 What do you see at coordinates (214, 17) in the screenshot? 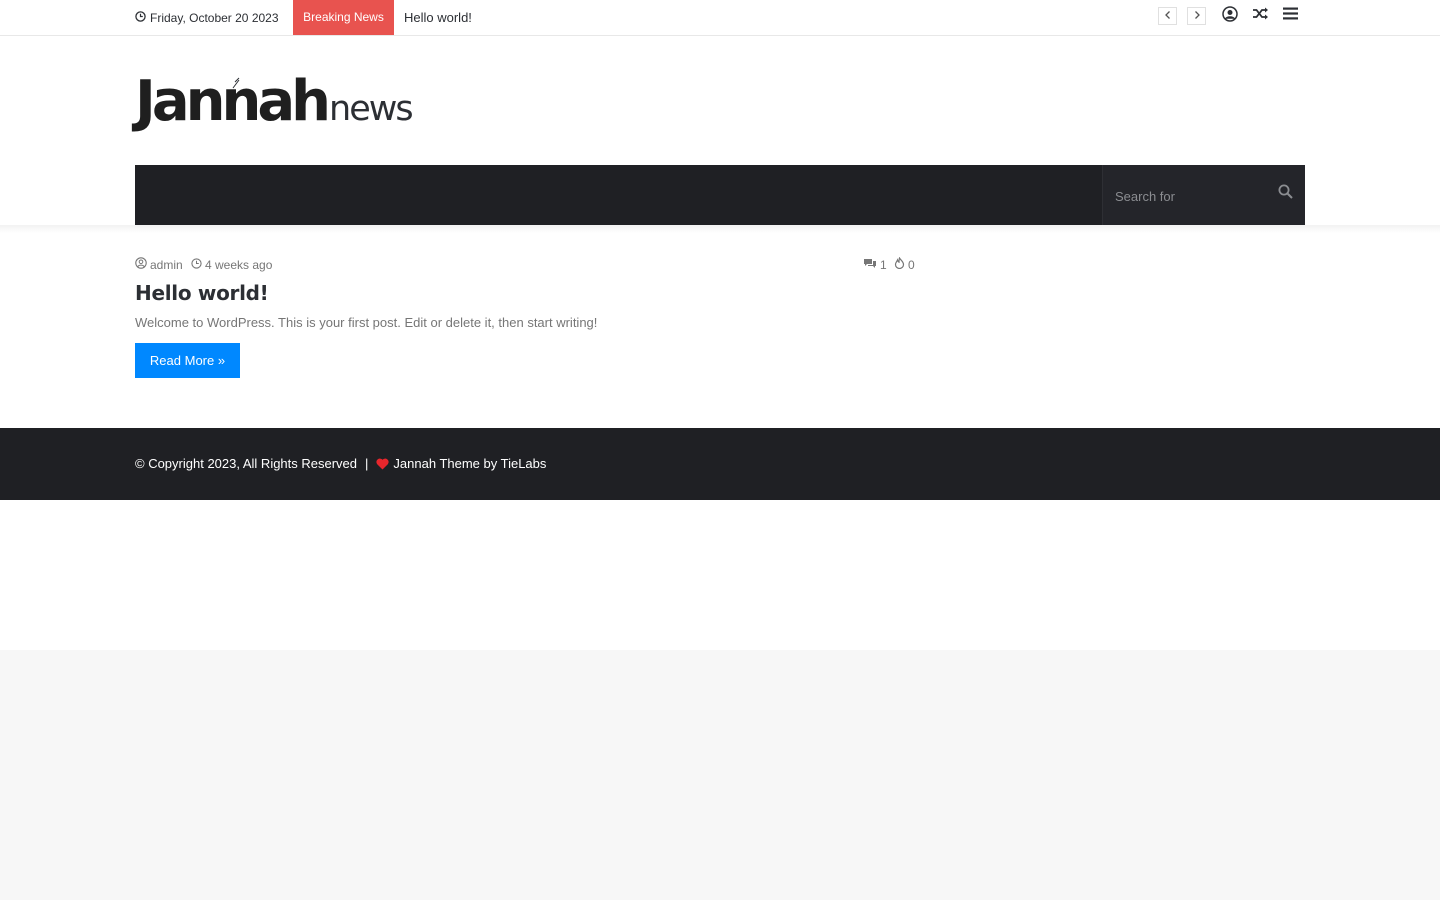
I see `date-text: Friday, October 20 2023` at bounding box center [214, 17].